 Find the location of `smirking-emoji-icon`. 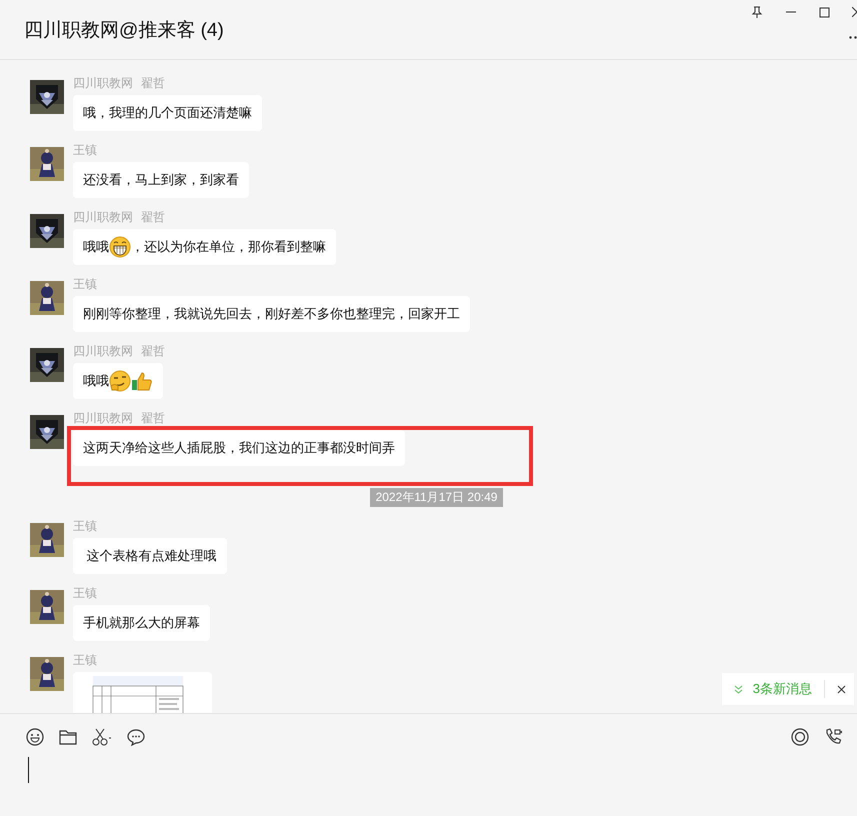

smirking-emoji-icon is located at coordinates (120, 381).